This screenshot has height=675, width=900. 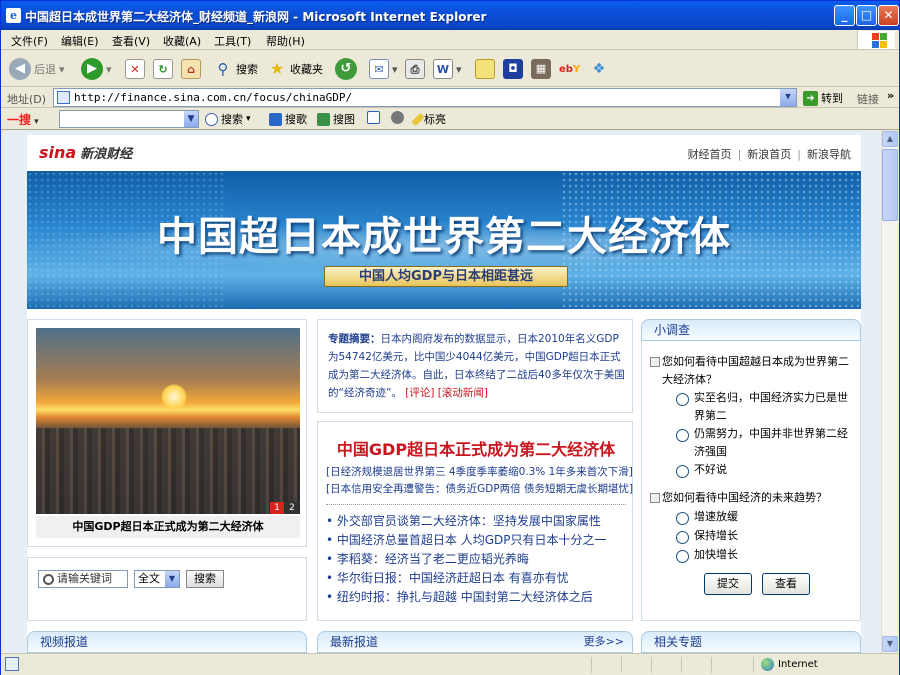 I want to click on yisou-logo: 一搜 ▾, so click(x=23, y=119).